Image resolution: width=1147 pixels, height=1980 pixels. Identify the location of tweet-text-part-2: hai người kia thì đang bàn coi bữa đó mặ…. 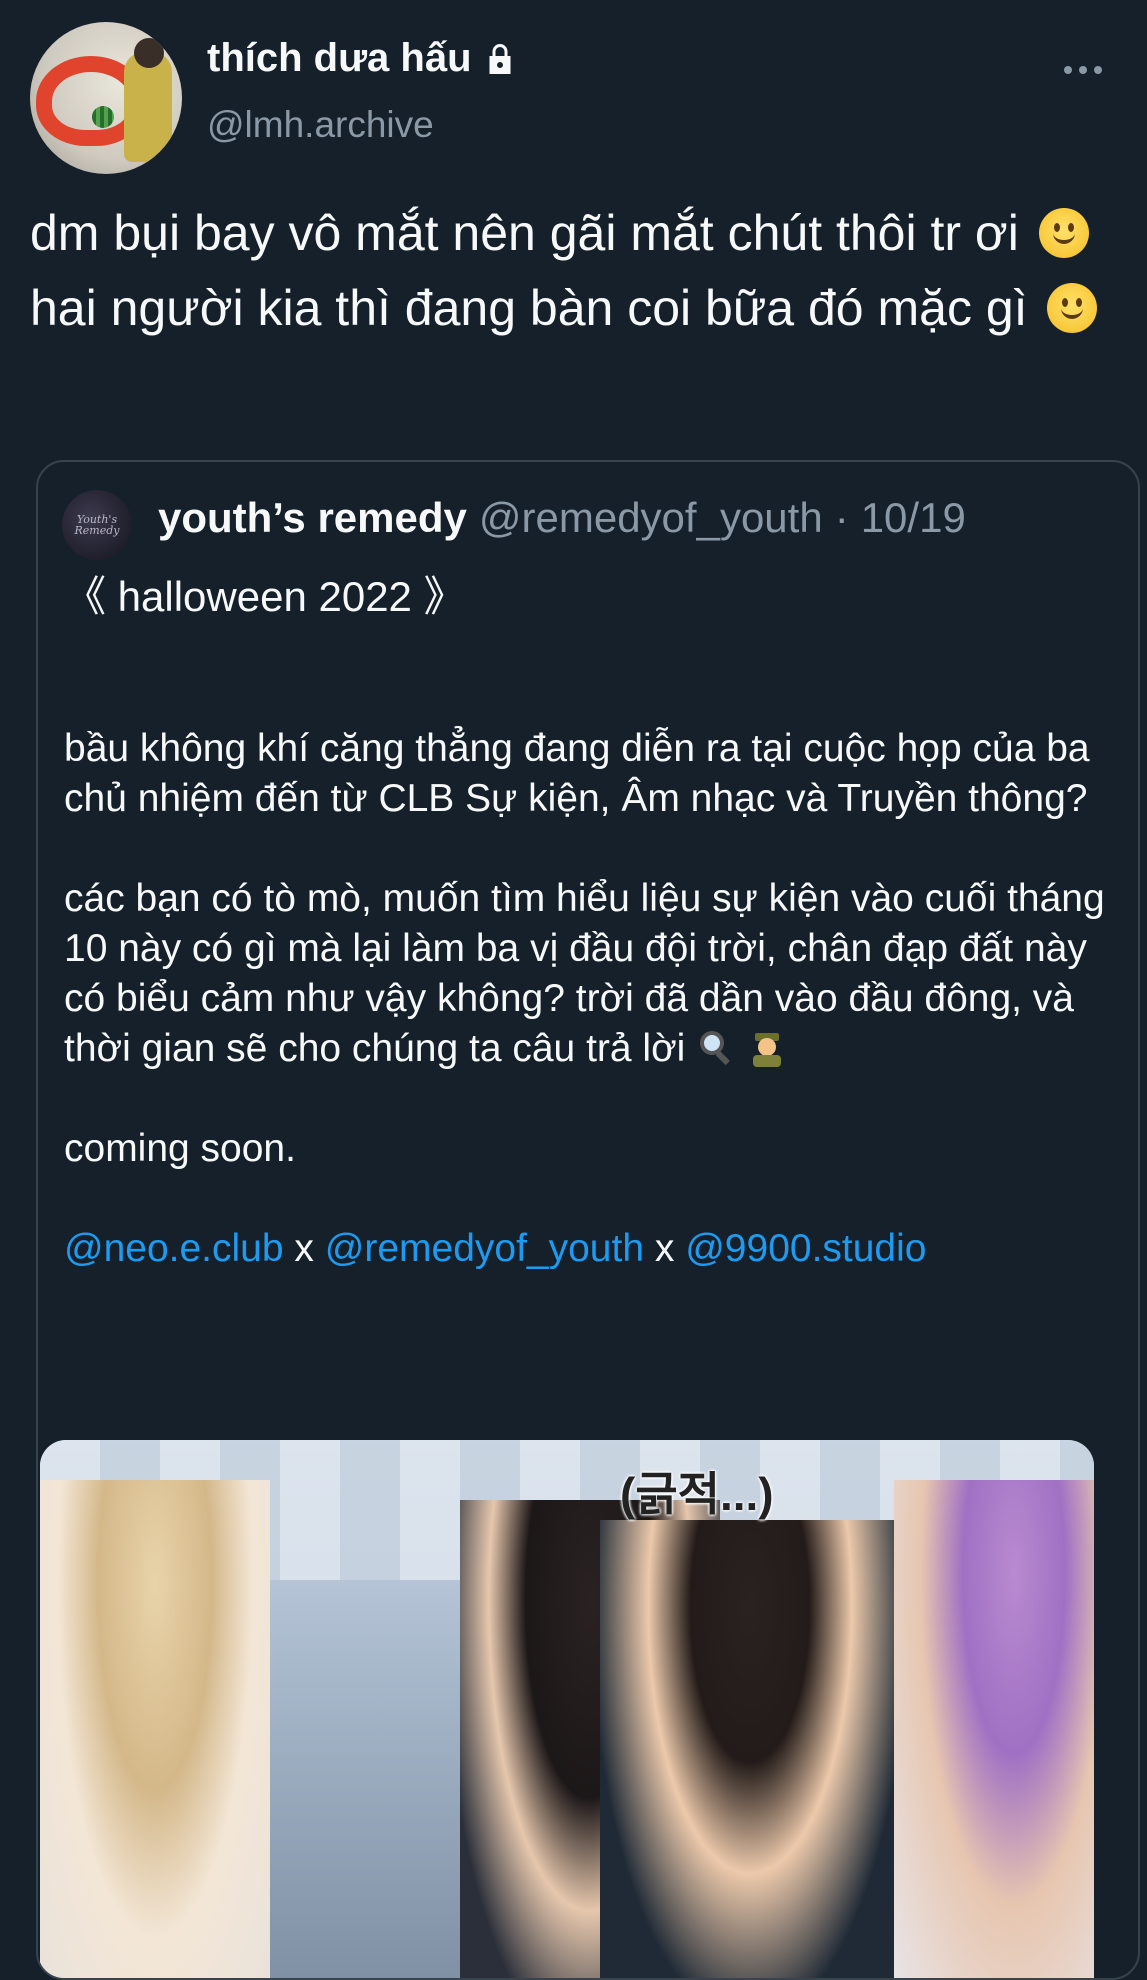
(529, 308).